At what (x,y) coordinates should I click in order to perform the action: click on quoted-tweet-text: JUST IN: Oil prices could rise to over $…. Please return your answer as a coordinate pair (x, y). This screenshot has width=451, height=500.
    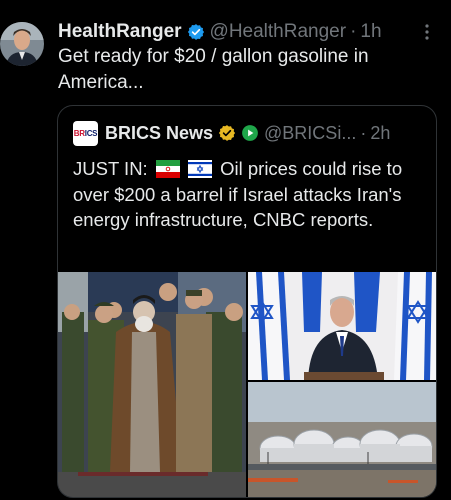
    Looking at the image, I should click on (248, 194).